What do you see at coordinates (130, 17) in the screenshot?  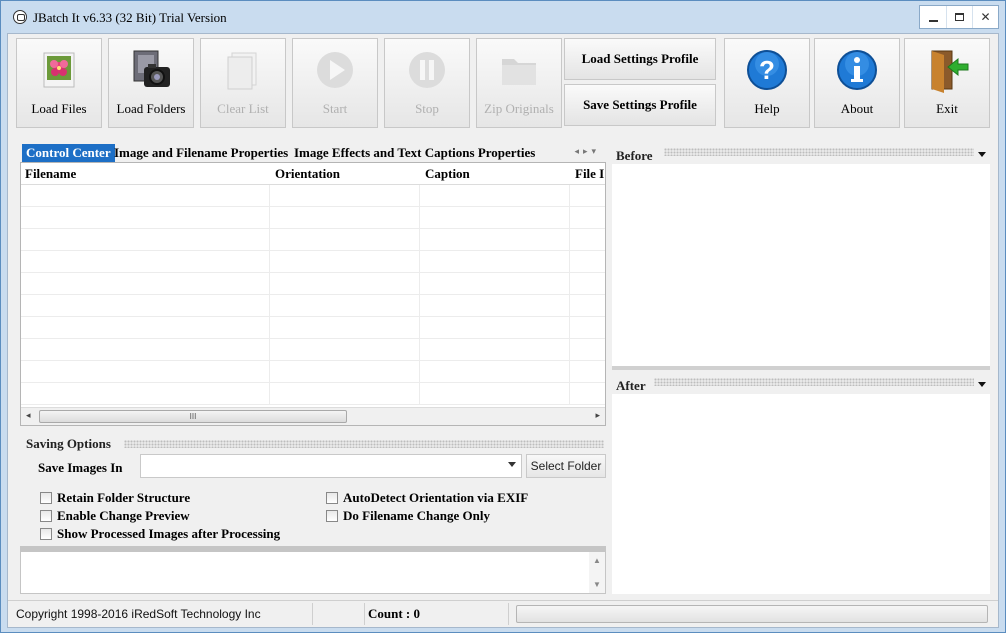 I see `window-title: JBatch It v6.33 (32 Bit) Trial Version` at bounding box center [130, 17].